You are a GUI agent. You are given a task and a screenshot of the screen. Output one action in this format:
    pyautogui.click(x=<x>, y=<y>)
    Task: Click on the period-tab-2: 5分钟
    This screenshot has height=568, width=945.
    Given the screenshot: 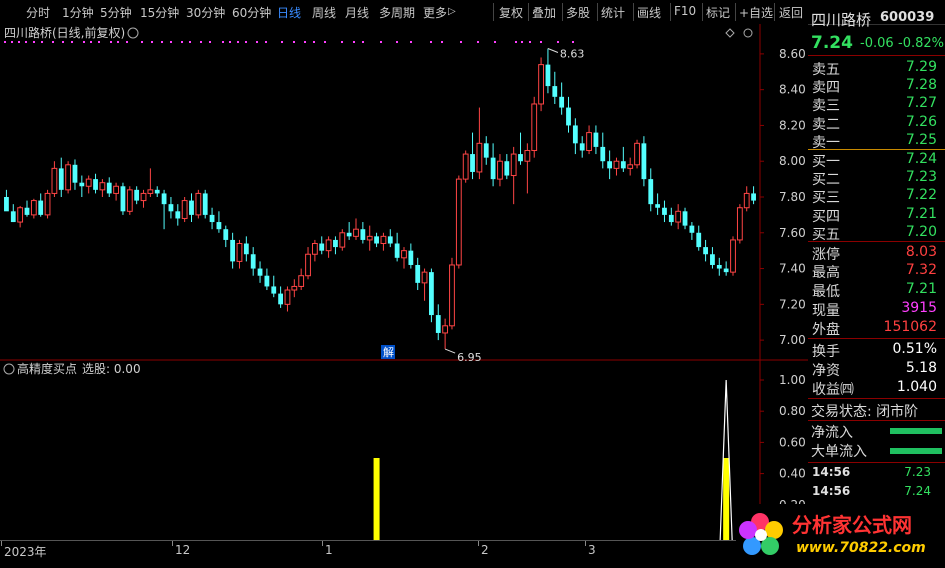 What is the action you would take?
    pyautogui.click(x=116, y=12)
    